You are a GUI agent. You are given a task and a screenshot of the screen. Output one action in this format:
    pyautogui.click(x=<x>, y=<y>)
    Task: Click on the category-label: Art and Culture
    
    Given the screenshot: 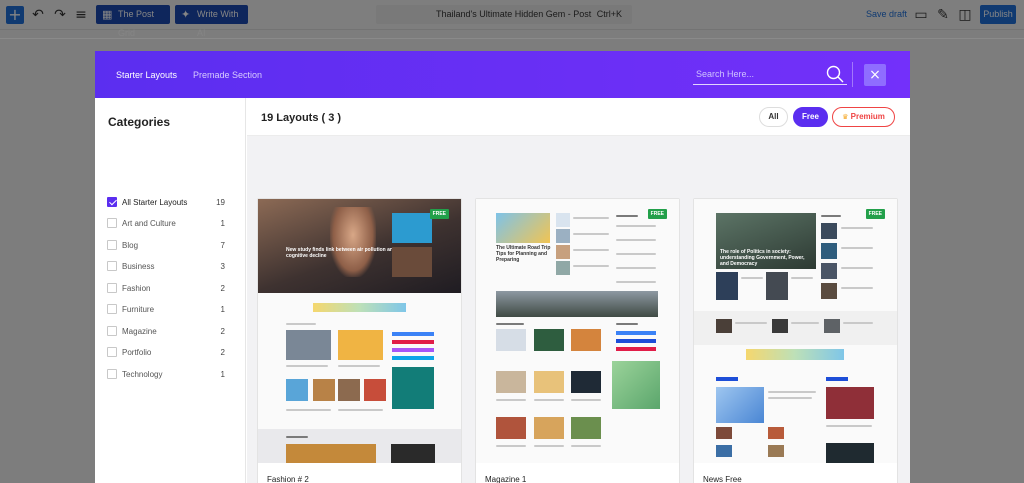 What is the action you would take?
    pyautogui.click(x=149, y=223)
    